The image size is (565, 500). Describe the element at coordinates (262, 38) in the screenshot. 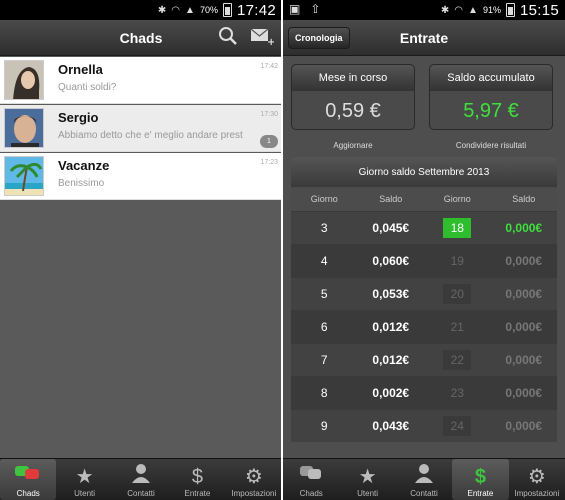

I see `new-message-icon: +` at that location.